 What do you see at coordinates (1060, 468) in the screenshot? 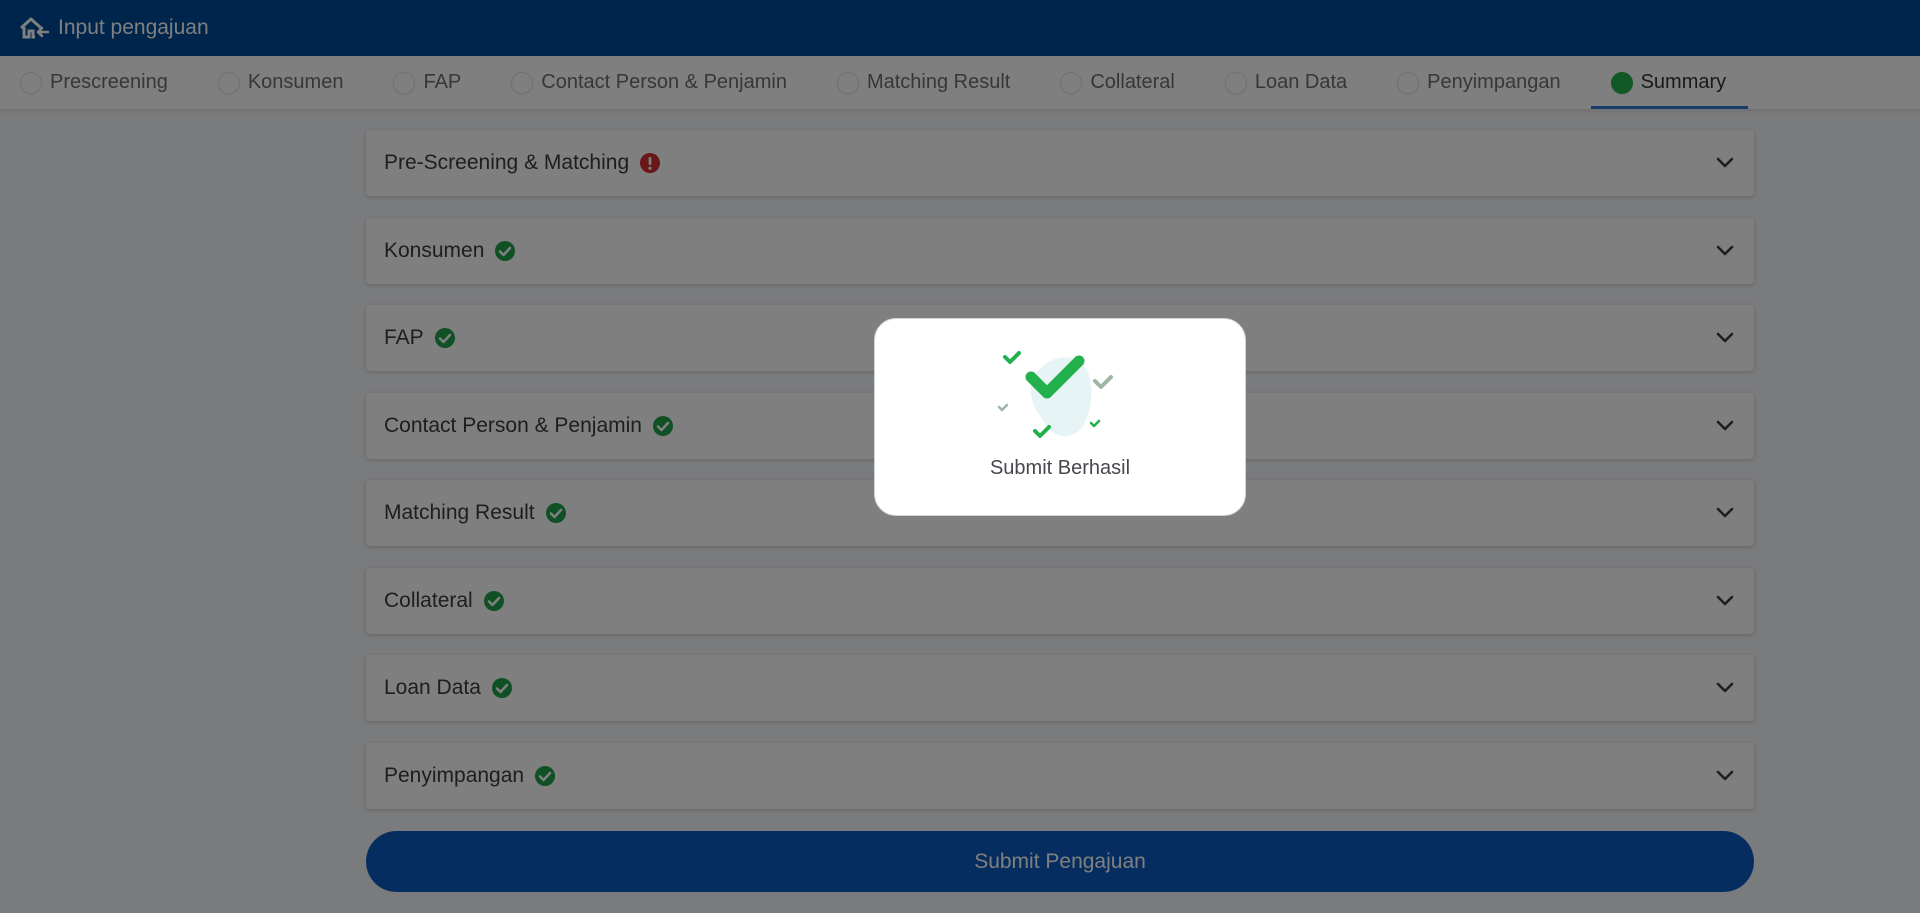
I see `modal-message: Submit Berhasil` at bounding box center [1060, 468].